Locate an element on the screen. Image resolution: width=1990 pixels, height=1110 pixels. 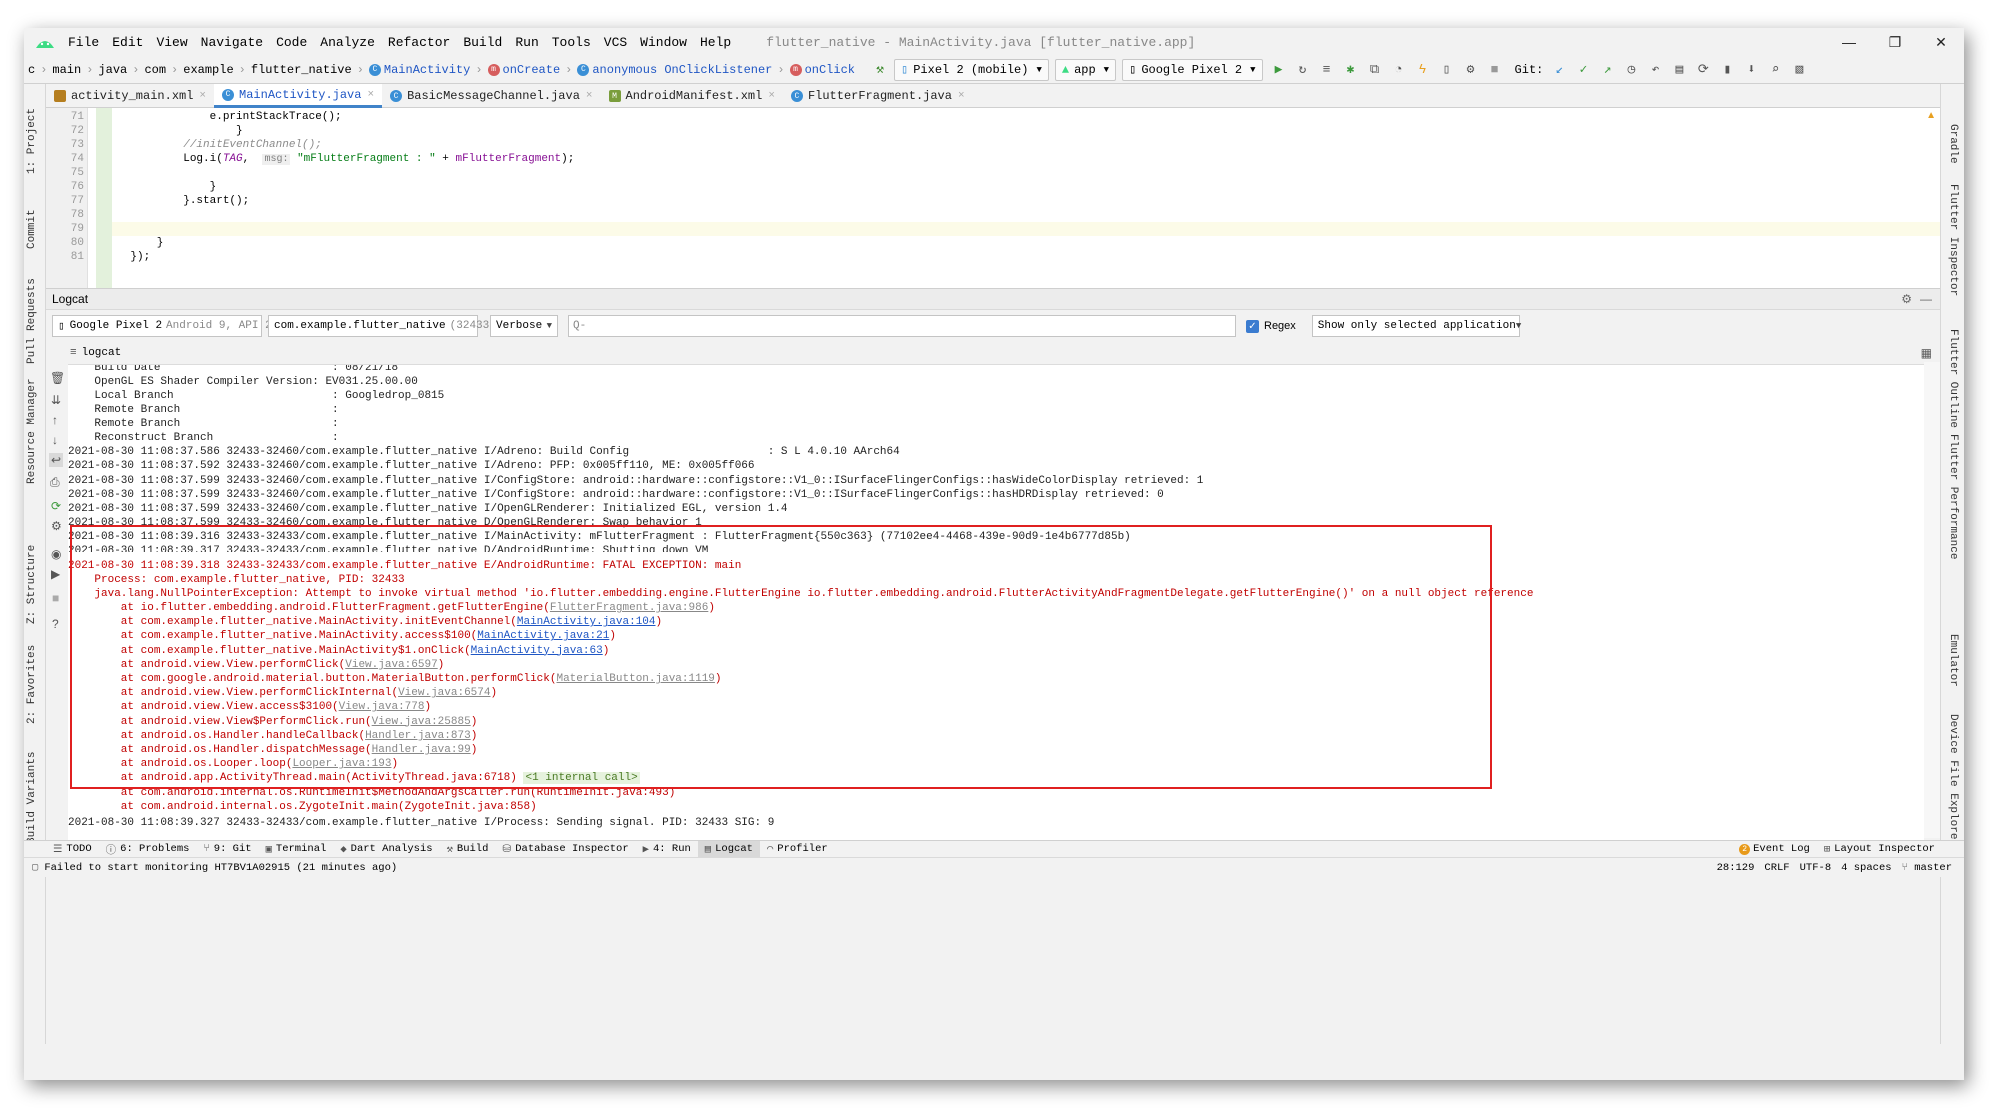
source-link: MainActivity.java:63 is located at coordinates (537, 651).